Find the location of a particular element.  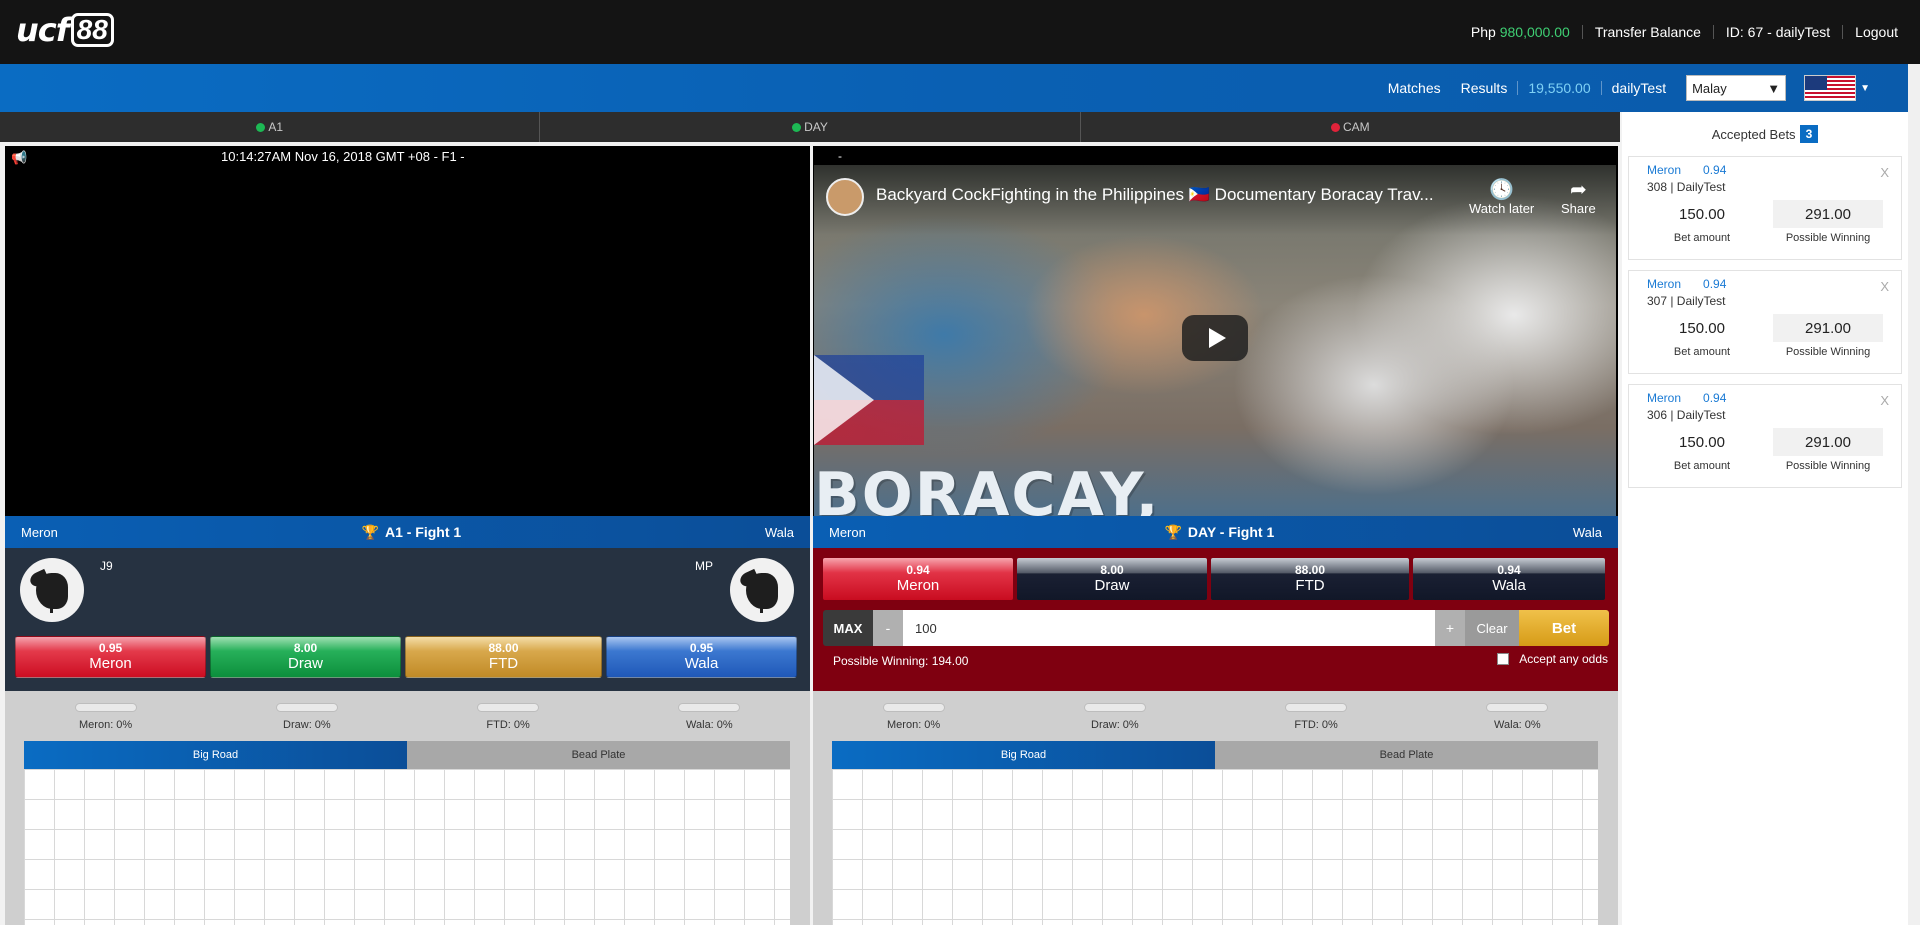

tab-a1: A1 is located at coordinates (270, 127).